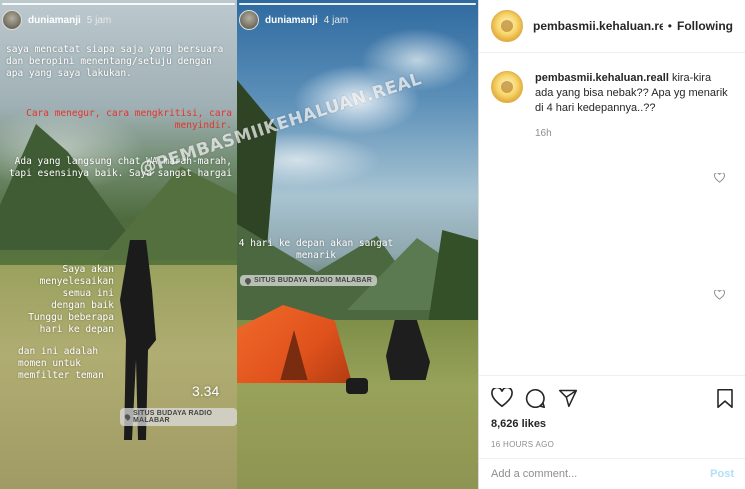  What do you see at coordinates (598, 26) in the screenshot?
I see `post-username: pembasmii.kehaluan.re` at bounding box center [598, 26].